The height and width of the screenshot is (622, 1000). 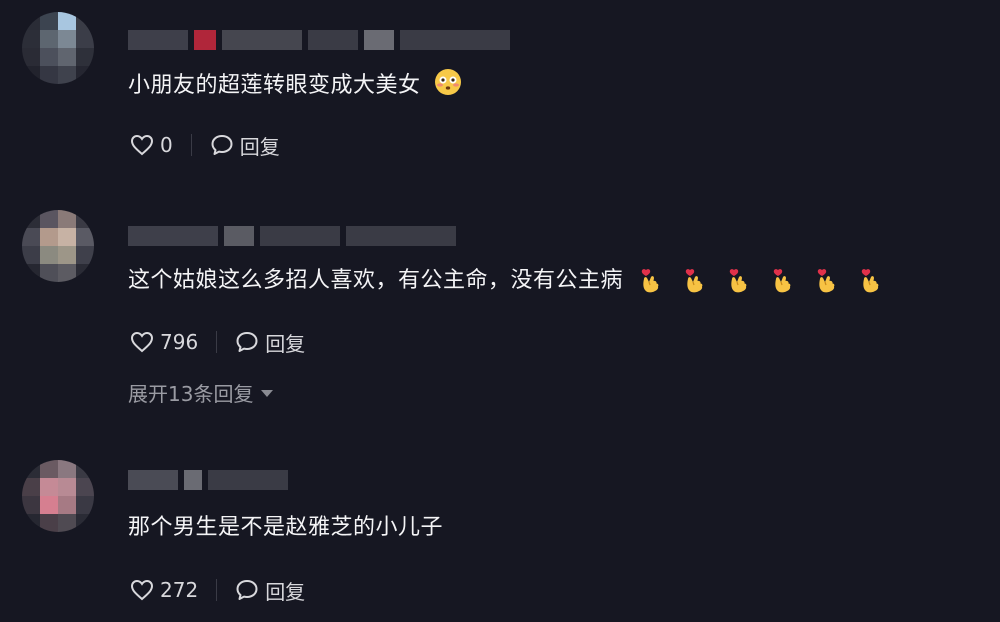 I want to click on like-button: 0, so click(x=151, y=145).